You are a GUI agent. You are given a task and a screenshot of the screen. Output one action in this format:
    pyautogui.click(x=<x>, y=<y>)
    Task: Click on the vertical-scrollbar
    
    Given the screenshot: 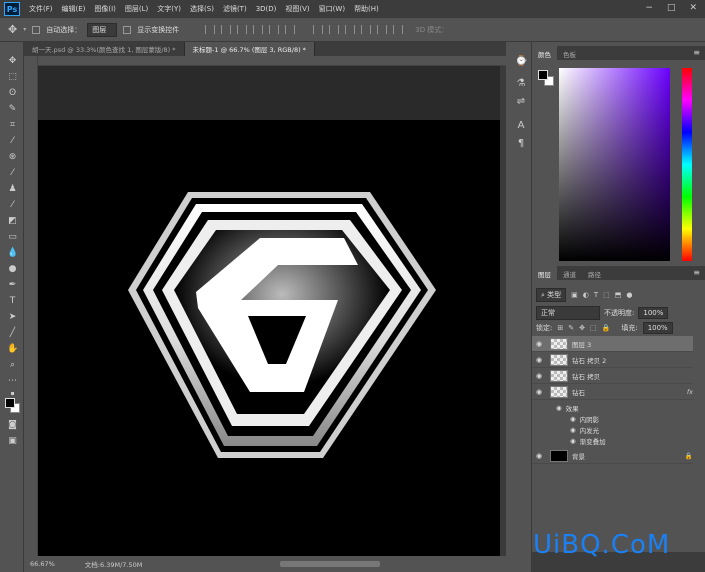 What is the action you would take?
    pyautogui.click(x=503, y=311)
    